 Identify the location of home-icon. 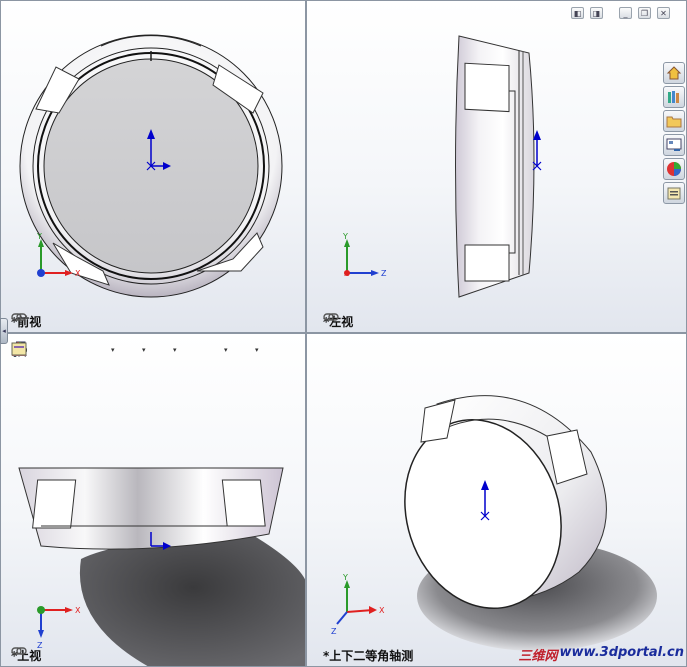
(674, 73).